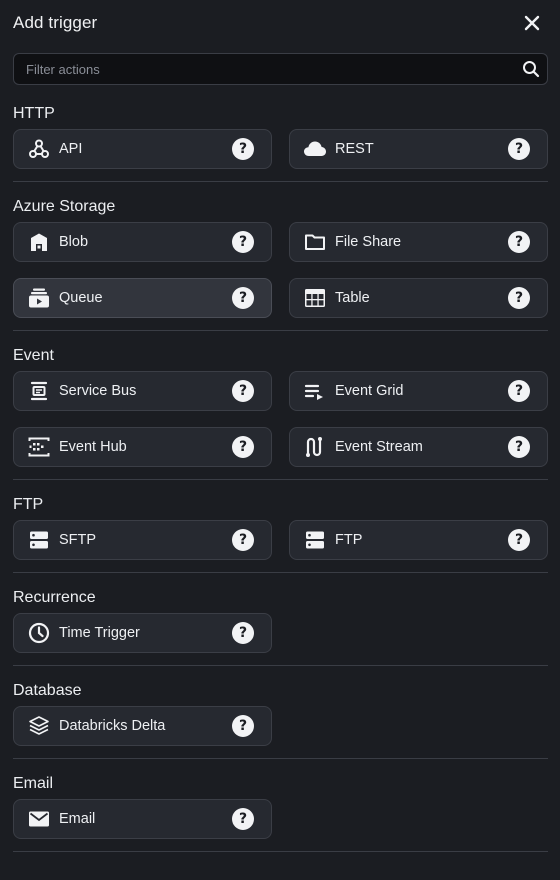  I want to click on folder-icon, so click(315, 242).